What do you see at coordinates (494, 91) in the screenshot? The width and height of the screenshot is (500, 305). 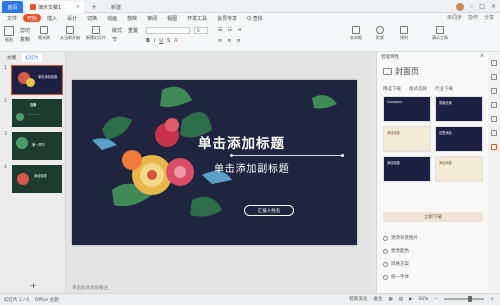 I see `animation-icon` at bounding box center [494, 91].